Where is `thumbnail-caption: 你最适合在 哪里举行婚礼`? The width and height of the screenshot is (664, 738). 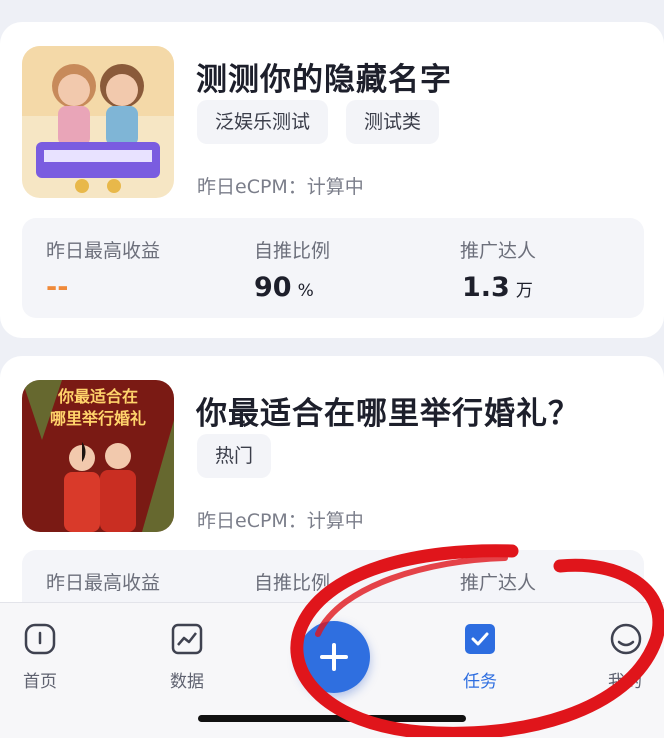 thumbnail-caption: 你最适合在 哪里举行婚礼 is located at coordinates (97, 407).